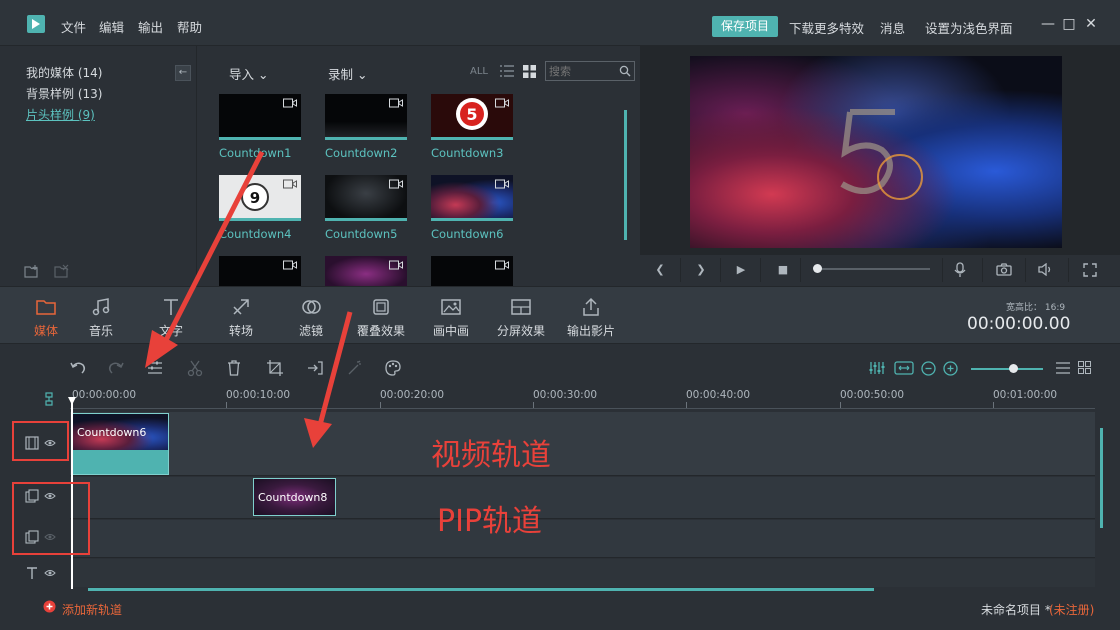 This screenshot has width=1120, height=630. Describe the element at coordinates (660, 270) in the screenshot. I see `skip-back-icon: ❮` at that location.